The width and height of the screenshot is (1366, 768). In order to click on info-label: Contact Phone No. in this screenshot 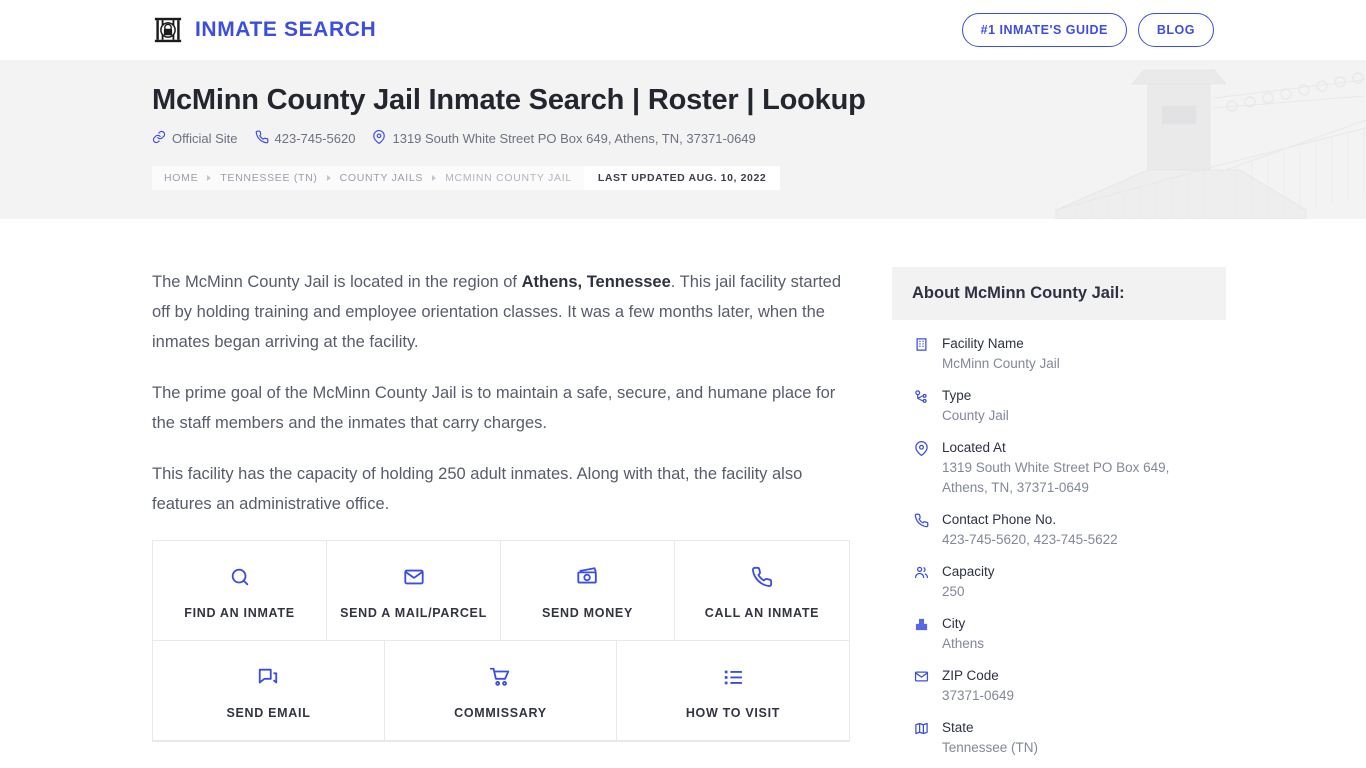, I will do `click(999, 519)`.